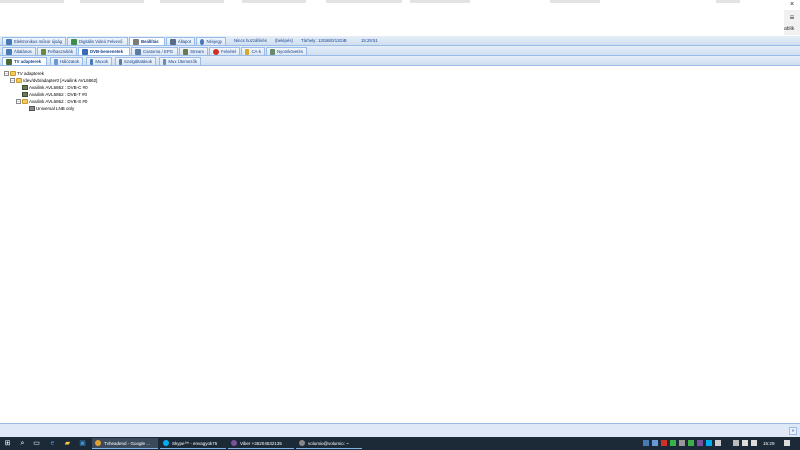 The height and width of the screenshot is (450, 800). Describe the element at coordinates (180, 61) in the screenshot. I see `tab-mux-schedulers: Mux Ütemezők` at that location.